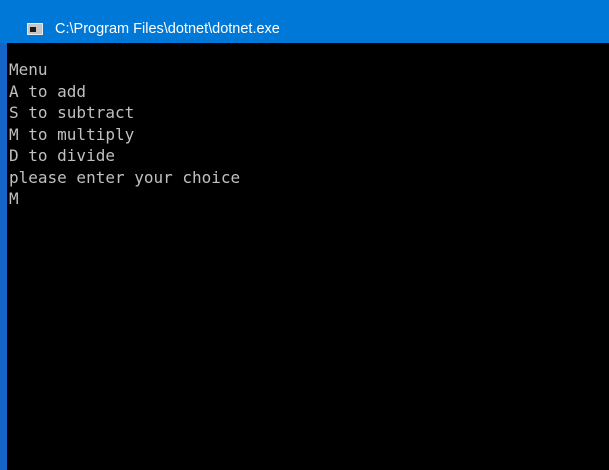 The image size is (609, 470). What do you see at coordinates (167, 29) in the screenshot?
I see `window-title: C:\Program Files\dotnet\dotnet.exe` at bounding box center [167, 29].